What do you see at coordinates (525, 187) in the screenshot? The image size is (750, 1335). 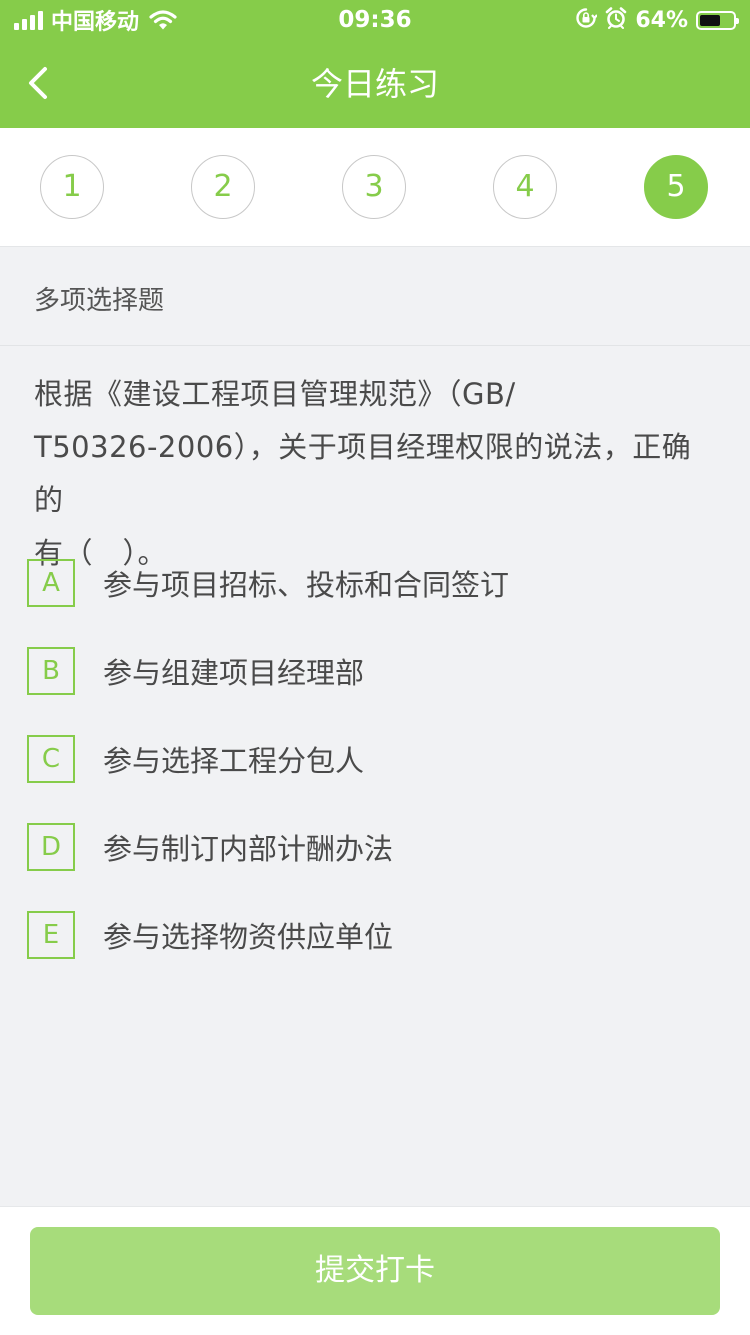 I see `question-tab-4: 4` at bounding box center [525, 187].